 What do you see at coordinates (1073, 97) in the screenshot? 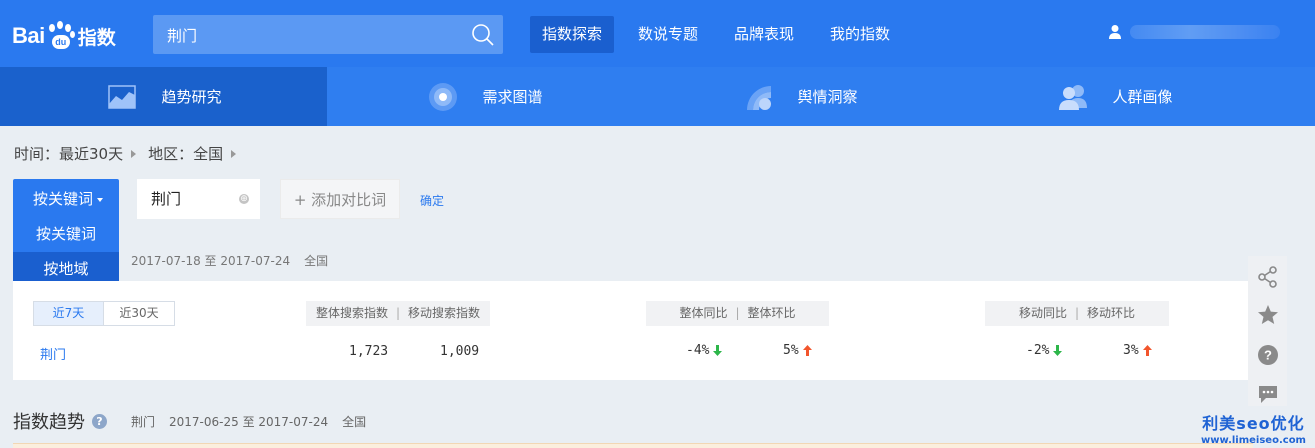
I see `people-icon` at bounding box center [1073, 97].